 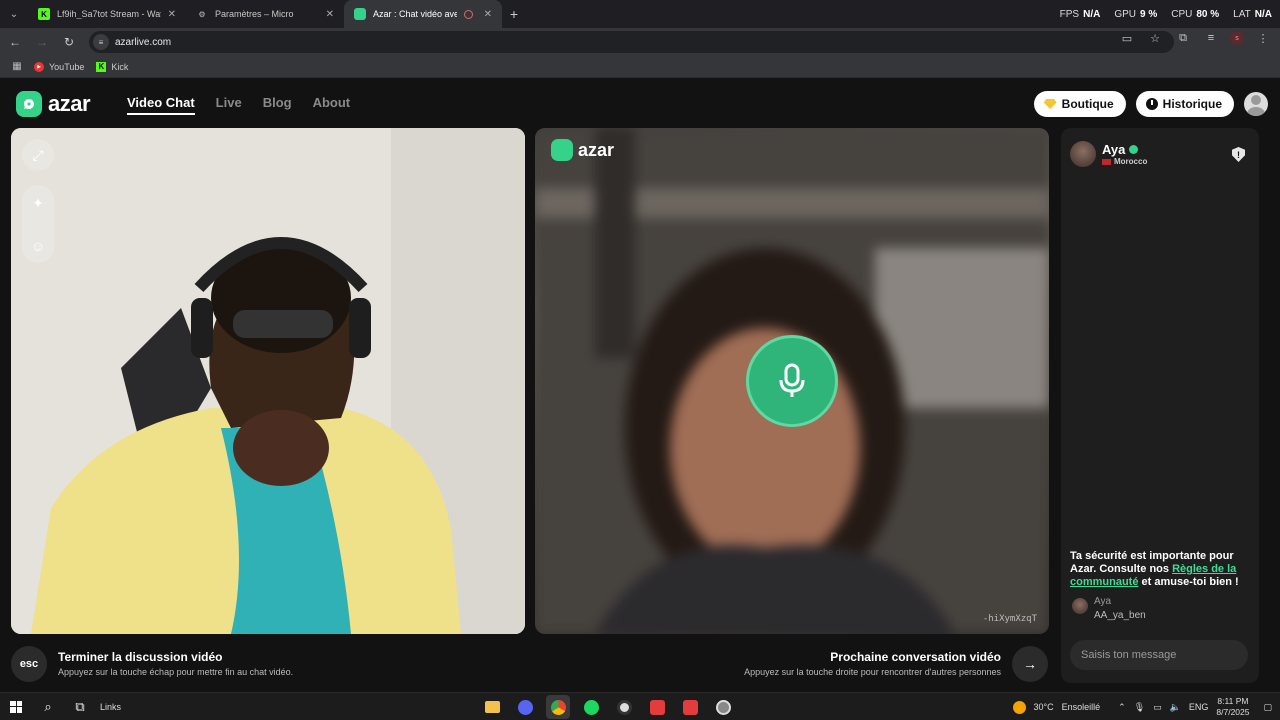 What do you see at coordinates (1127, 38) in the screenshot?
I see `cast-icon: ▭` at bounding box center [1127, 38].